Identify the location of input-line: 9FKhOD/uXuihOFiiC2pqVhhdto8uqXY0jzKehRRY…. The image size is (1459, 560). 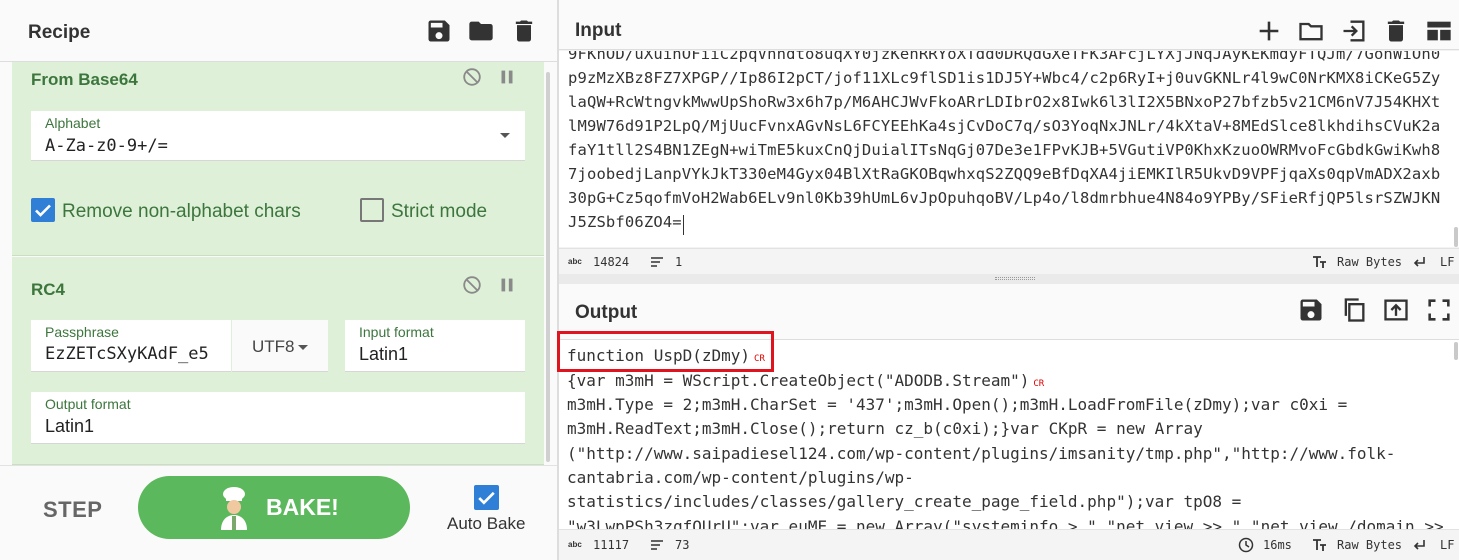
(1004, 57).